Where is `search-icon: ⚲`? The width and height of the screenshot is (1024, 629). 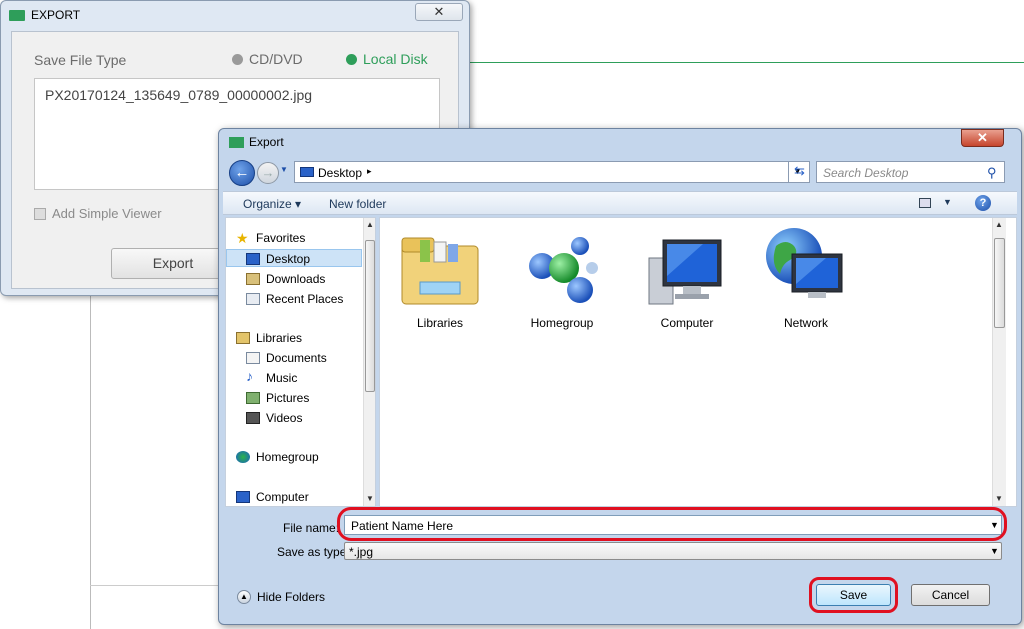 search-icon: ⚲ is located at coordinates (992, 173).